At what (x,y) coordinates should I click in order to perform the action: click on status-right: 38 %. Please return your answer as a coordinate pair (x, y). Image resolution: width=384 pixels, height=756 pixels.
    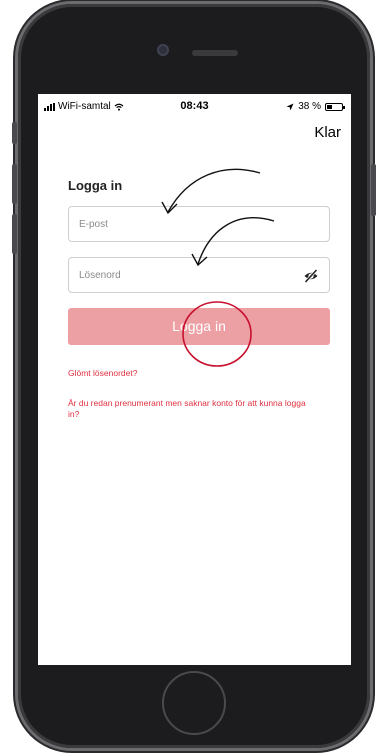
    Looking at the image, I should click on (315, 106).